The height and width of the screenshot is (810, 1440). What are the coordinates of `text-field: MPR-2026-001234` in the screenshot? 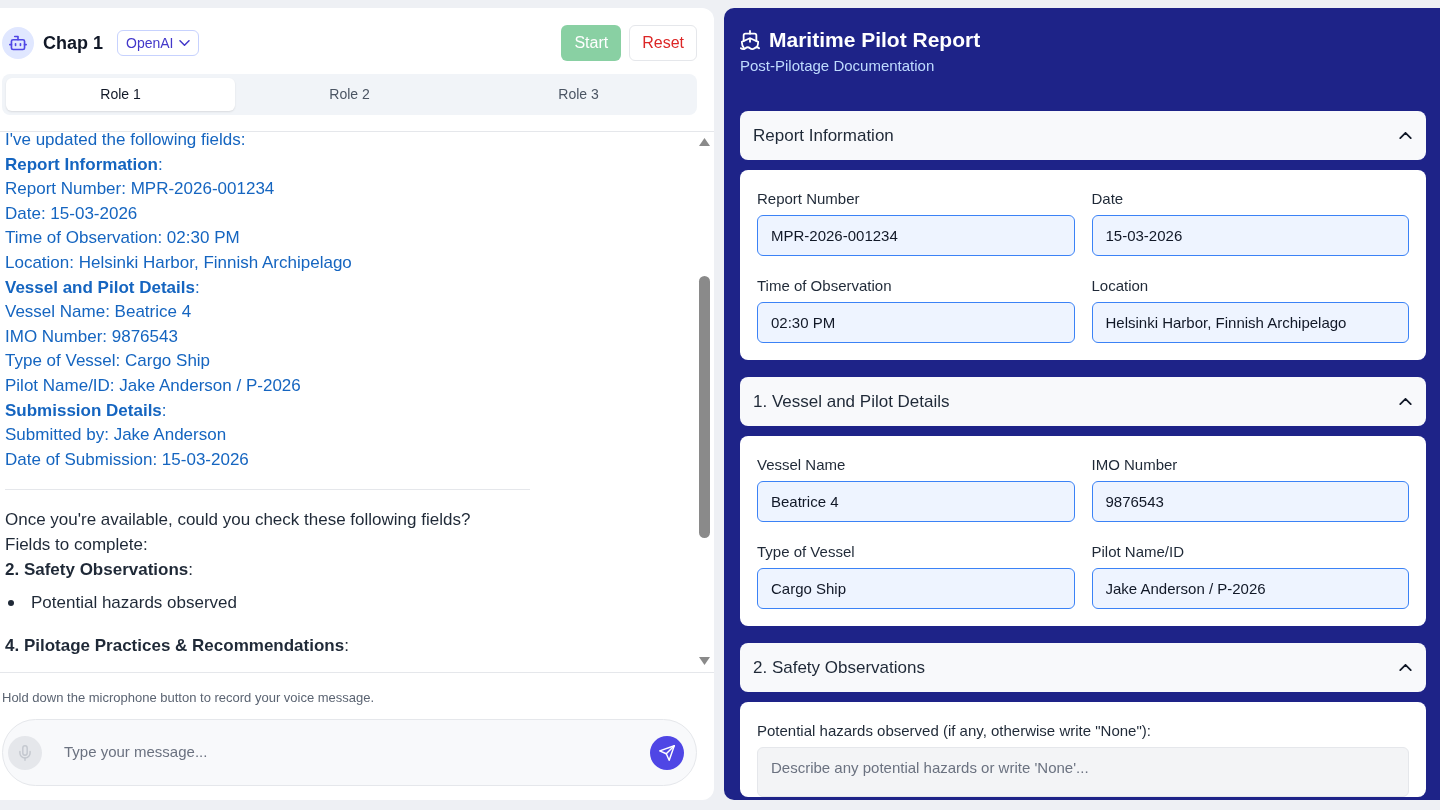 It's located at (916, 235).